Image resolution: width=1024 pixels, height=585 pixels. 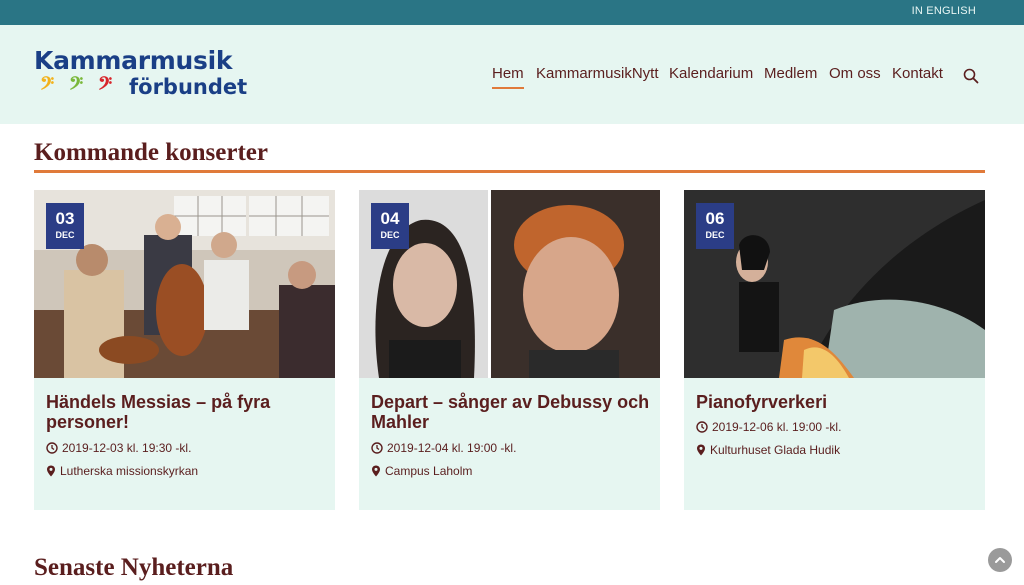 I want to click on concert-title: Pianofyrverkeri, so click(x=836, y=402).